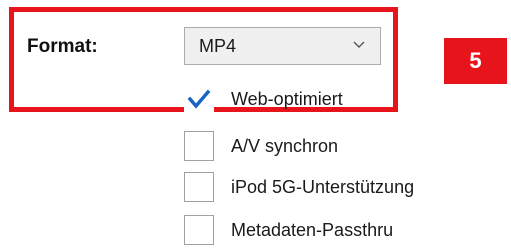 This screenshot has width=511, height=248. Describe the element at coordinates (285, 145) in the screenshot. I see `av-sync-label: A/V synchron` at that location.